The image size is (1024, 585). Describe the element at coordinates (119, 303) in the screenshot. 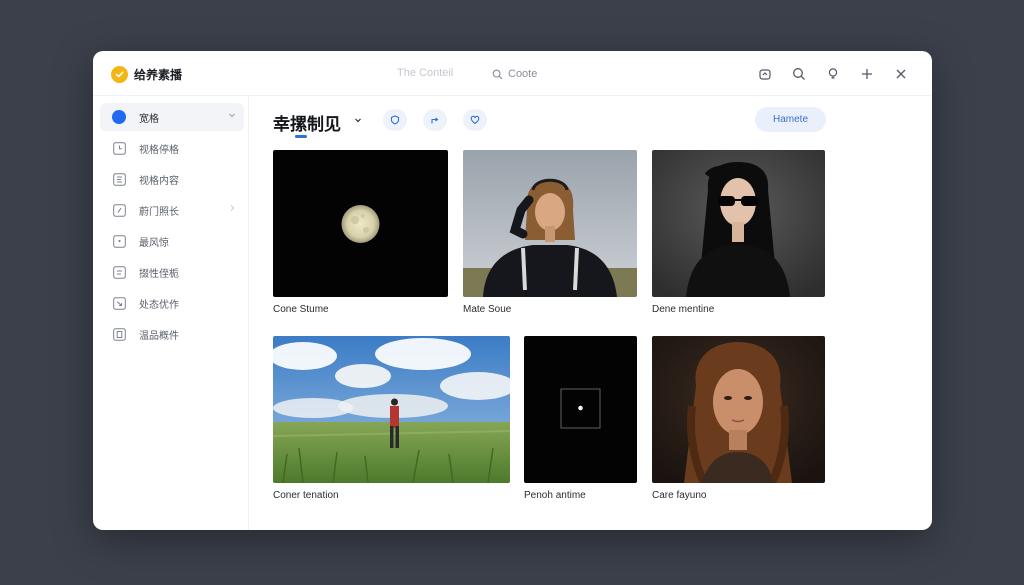

I see `arrow-box-icon` at that location.